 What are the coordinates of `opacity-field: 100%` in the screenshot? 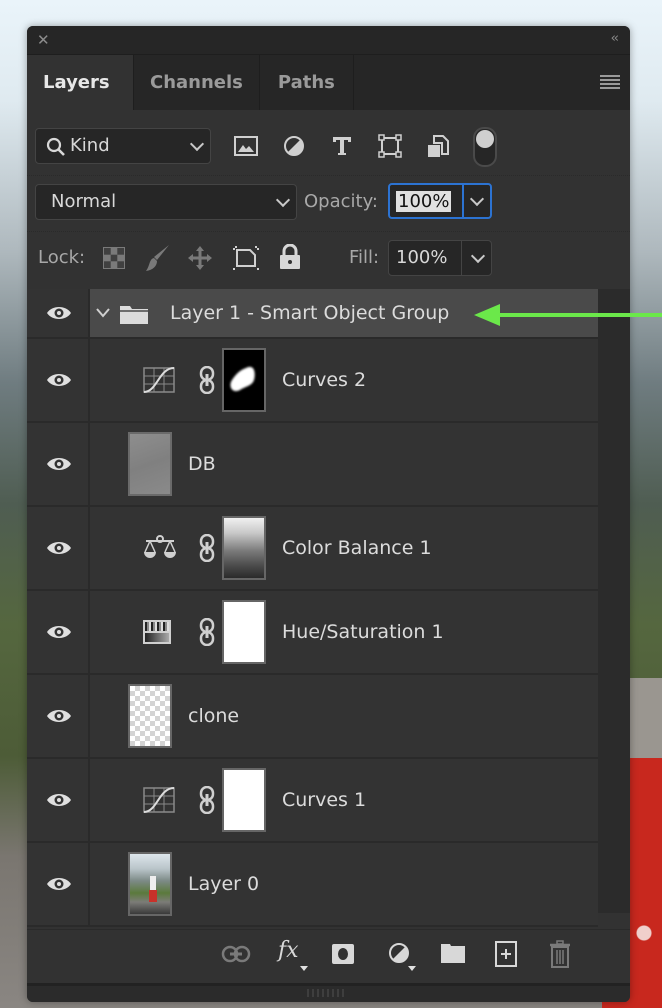 It's located at (440, 201).